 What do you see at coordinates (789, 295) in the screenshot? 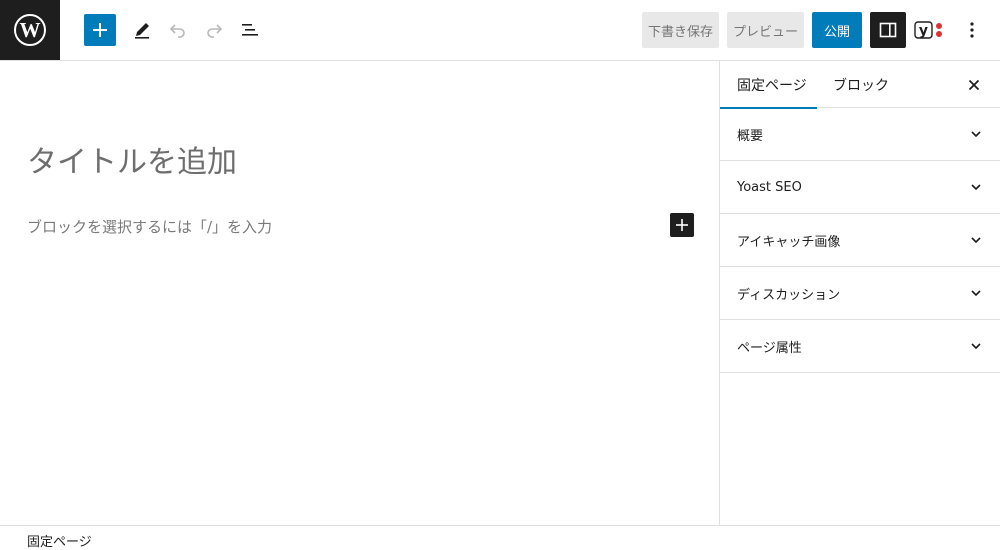
I see `panel-label: ディスカッション` at bounding box center [789, 295].